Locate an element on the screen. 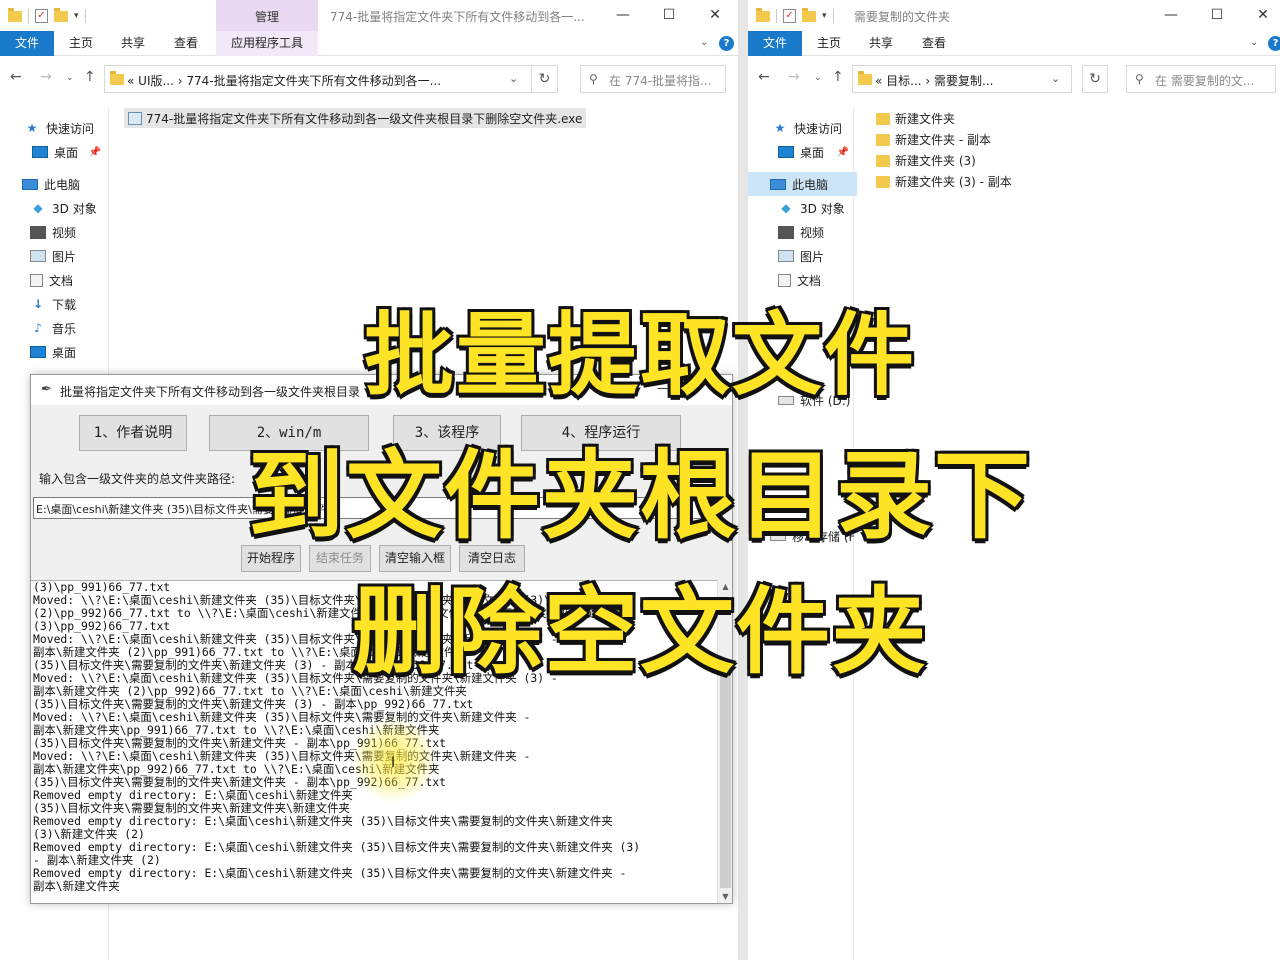 This screenshot has height=960, width=1280. address-bar: « UI版... › 774-批量将指定文件夹下所有文件移动到各一... ⌄ is located at coordinates (318, 79).